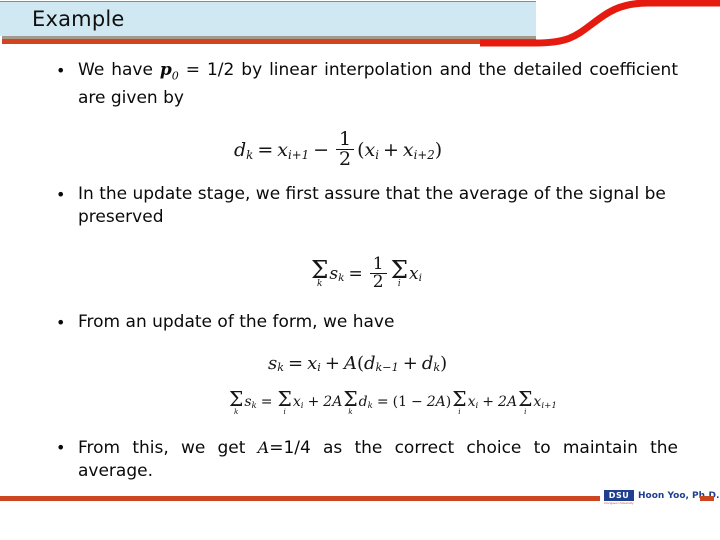 The height and width of the screenshot is (540, 720). Describe the element at coordinates (240, 149) in the screenshot. I see `eq1-lhs-var: d` at that location.